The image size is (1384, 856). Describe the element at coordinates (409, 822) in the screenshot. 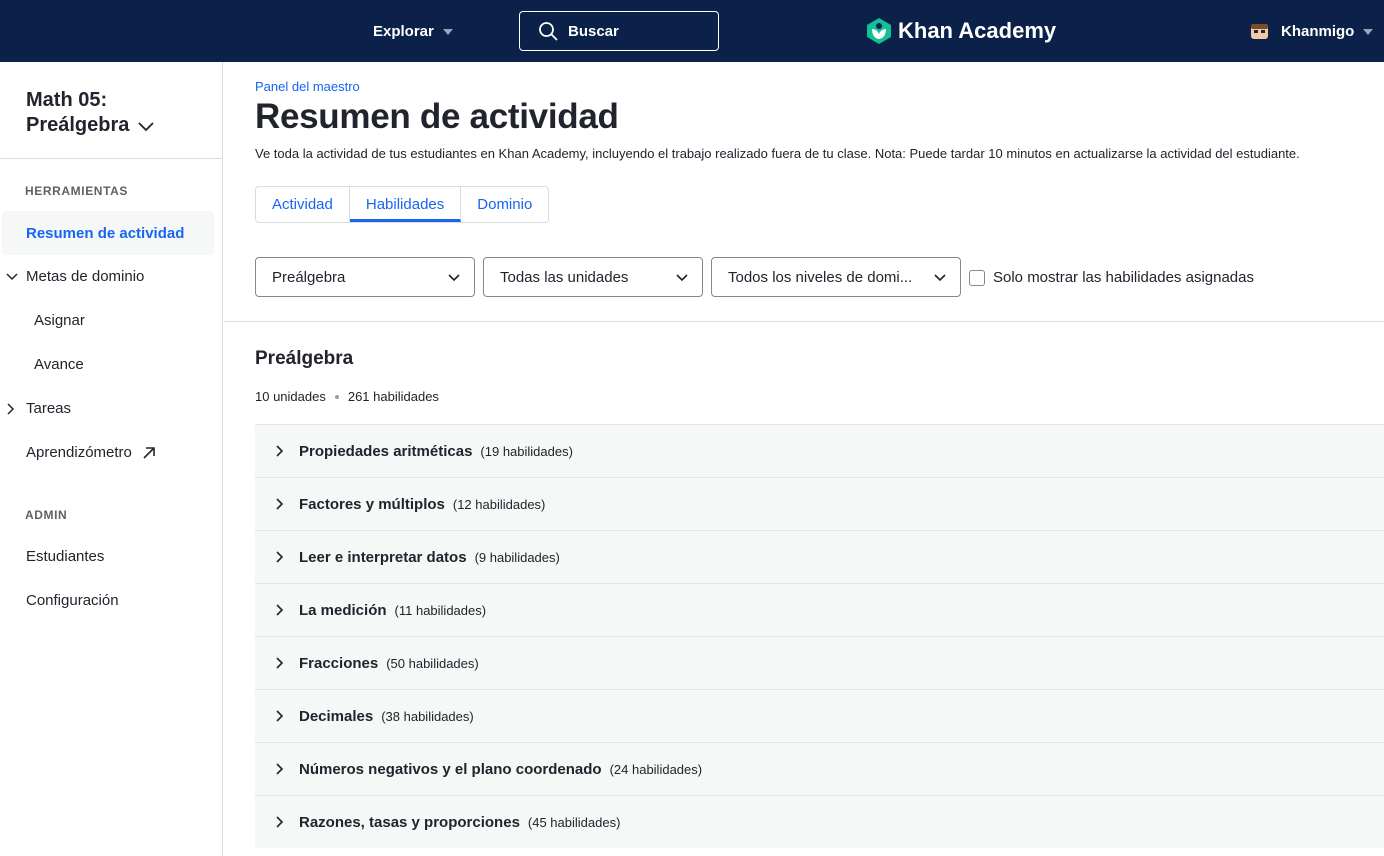

I see `unit-name: Razones, tasas y proporciones` at that location.